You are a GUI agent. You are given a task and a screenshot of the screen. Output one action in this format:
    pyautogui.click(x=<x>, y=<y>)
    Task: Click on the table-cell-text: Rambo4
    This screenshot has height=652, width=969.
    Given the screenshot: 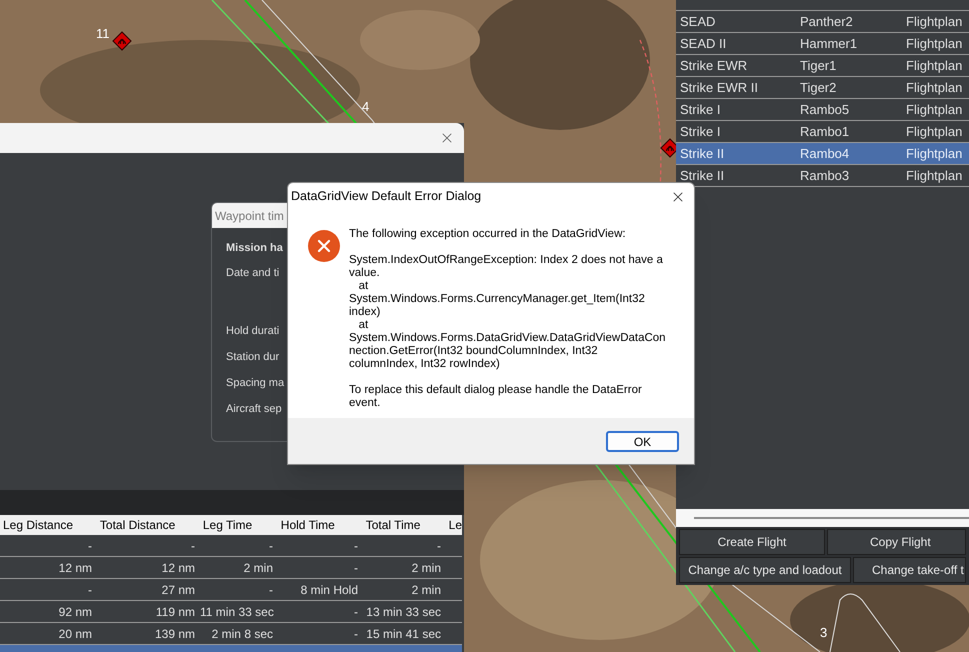 What is the action you would take?
    pyautogui.click(x=824, y=153)
    